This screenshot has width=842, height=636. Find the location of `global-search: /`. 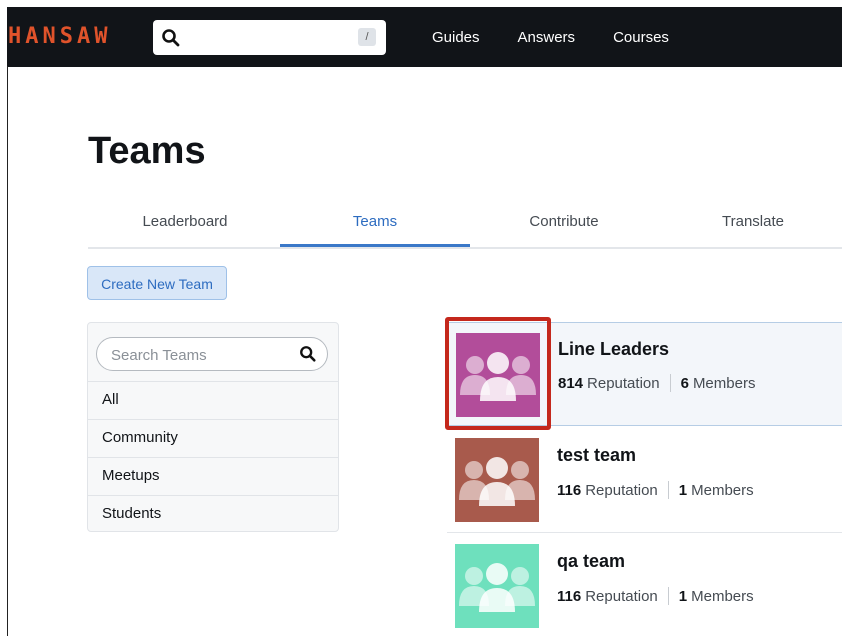

global-search: / is located at coordinates (269, 37).